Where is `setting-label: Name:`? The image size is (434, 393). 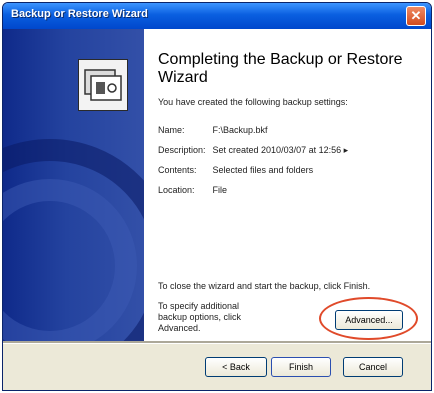
setting-label: Name: is located at coordinates (171, 130).